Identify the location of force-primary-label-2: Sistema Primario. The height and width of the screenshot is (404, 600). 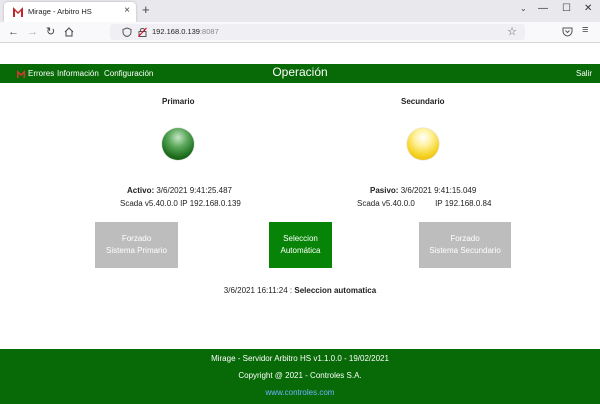
(136, 250).